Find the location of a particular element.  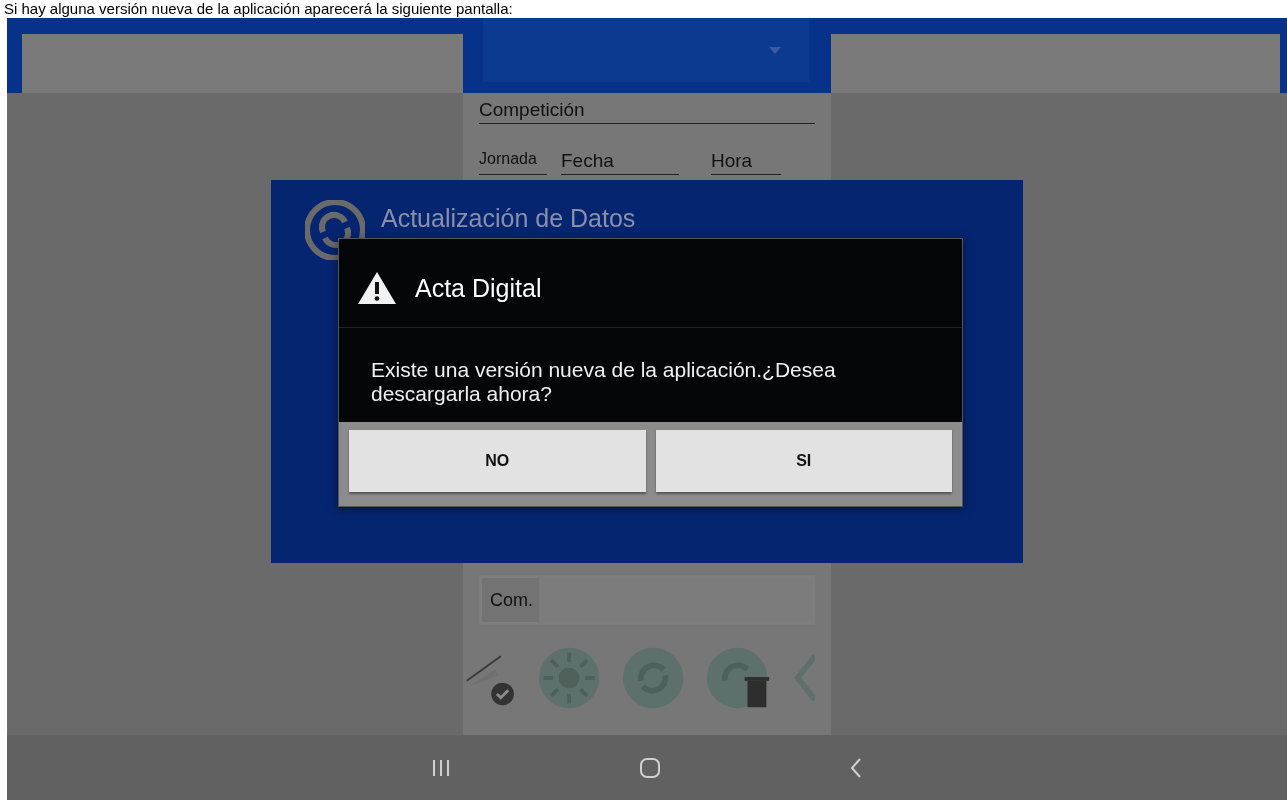

time-field: Hora is located at coordinates (746, 162).